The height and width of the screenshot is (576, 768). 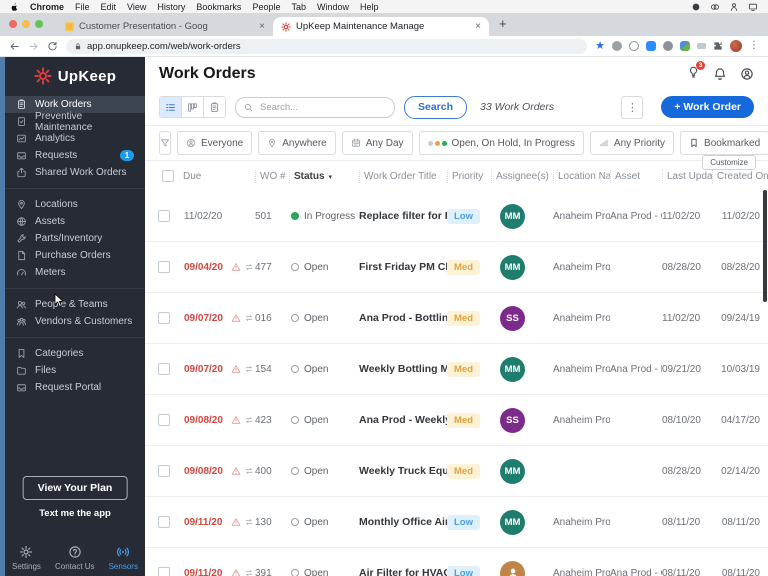 I want to click on filter-chip-anywhere: Anywhere, so click(x=297, y=143).